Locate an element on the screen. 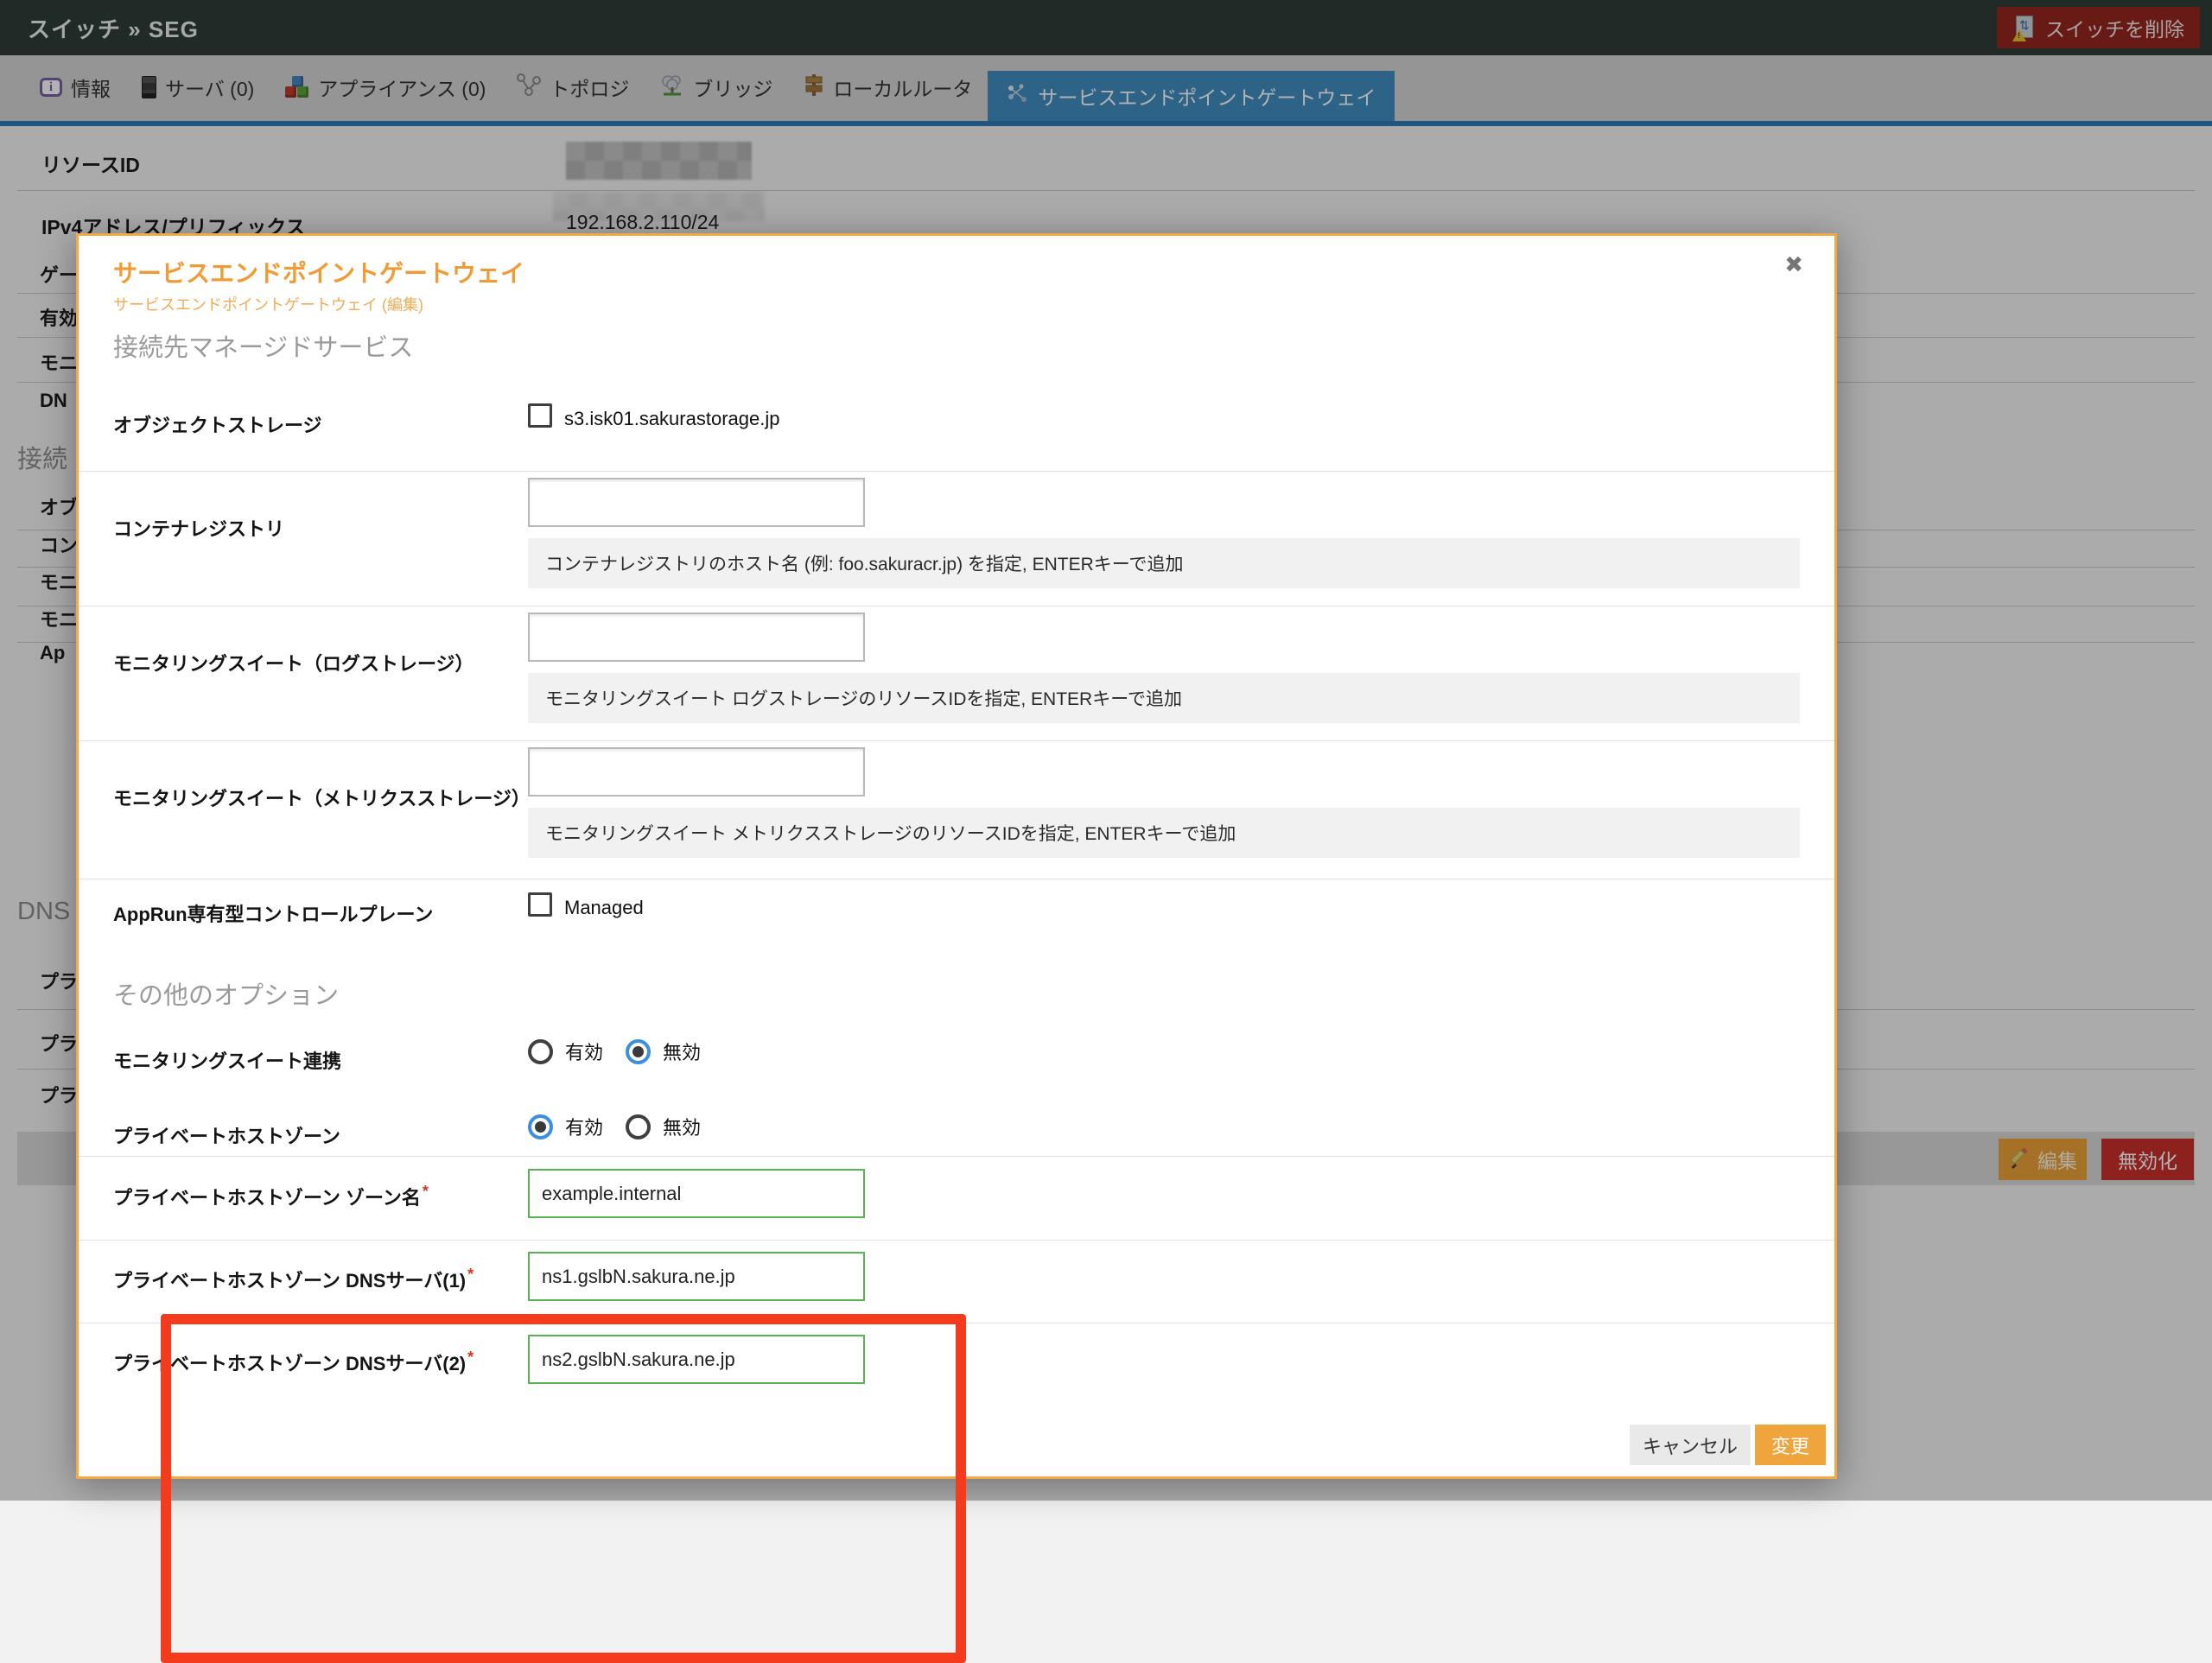  object-storage-checkbox is located at coordinates (540, 416).